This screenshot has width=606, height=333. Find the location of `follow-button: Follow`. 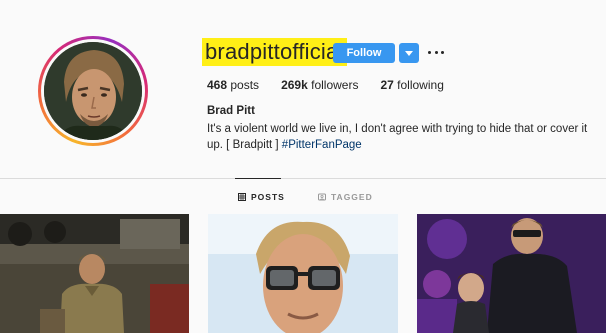

follow-button: Follow is located at coordinates (364, 53).